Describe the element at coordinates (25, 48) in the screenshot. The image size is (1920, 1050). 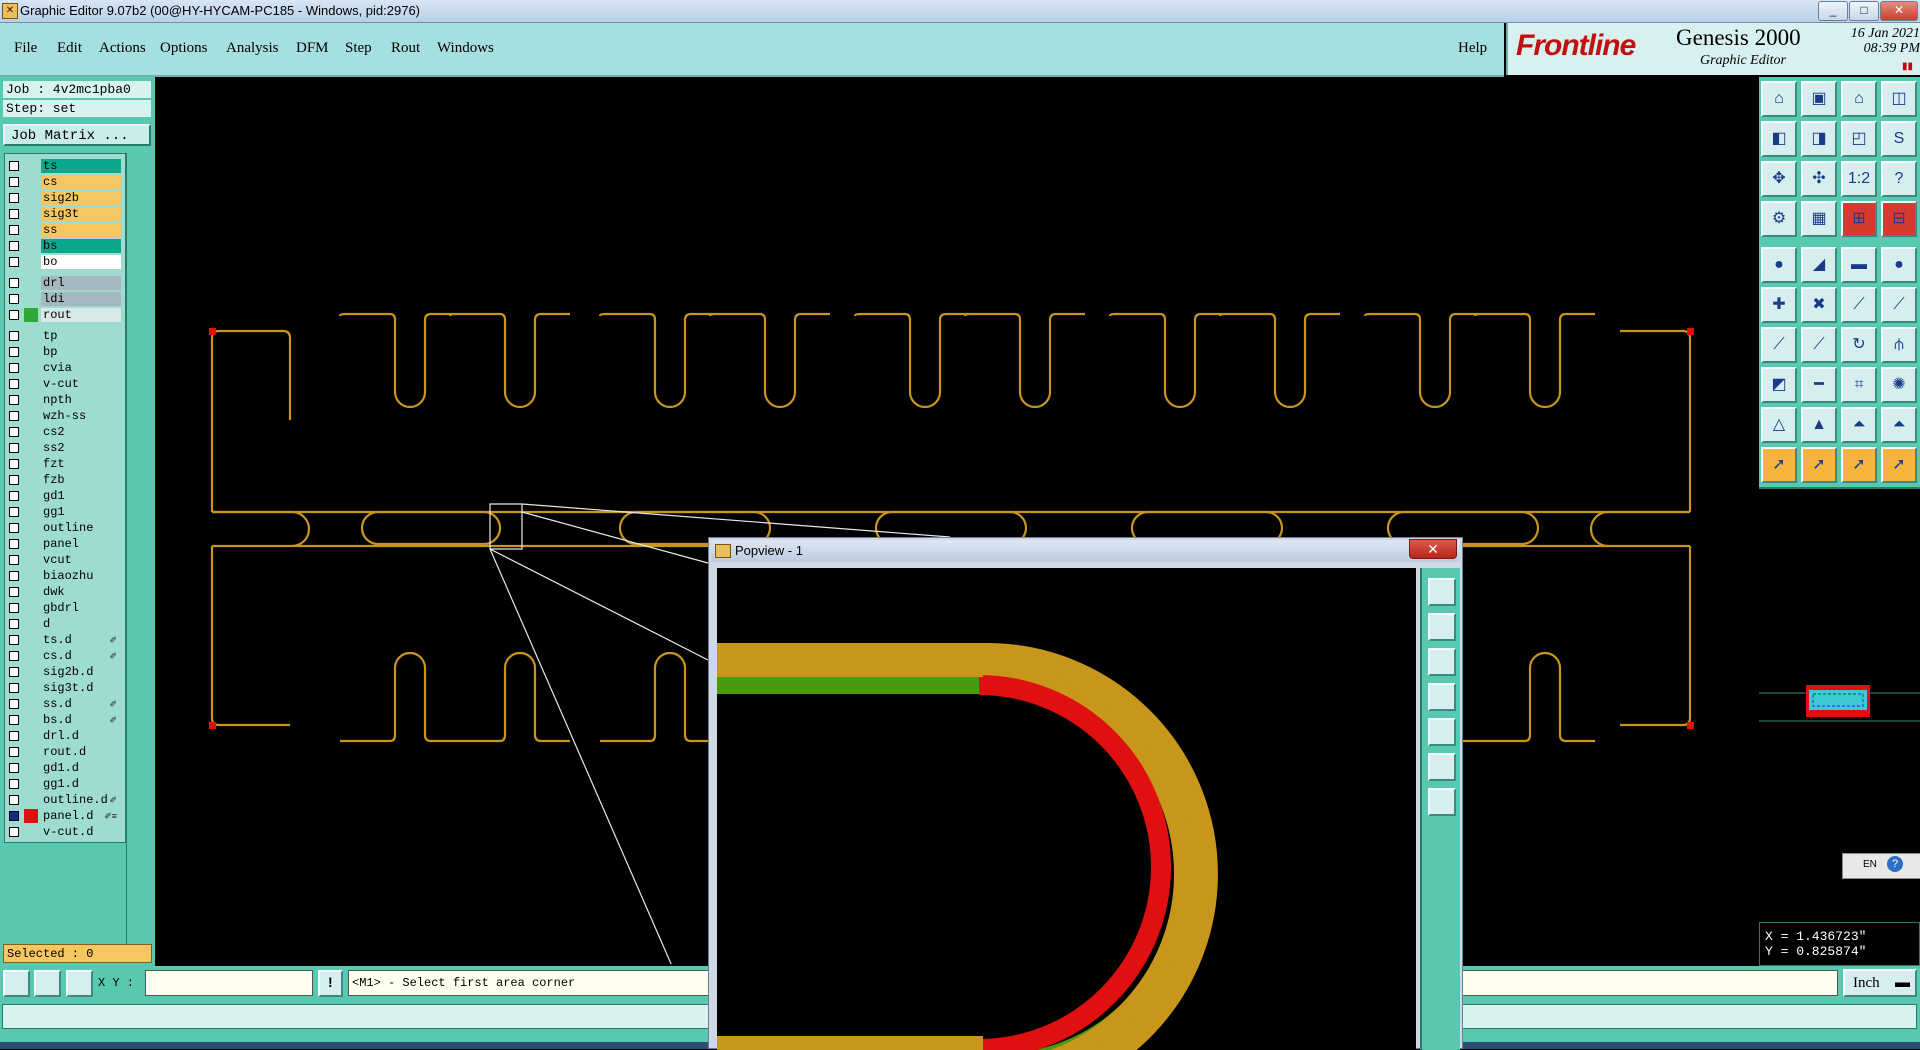
I see `menu-file: File` at that location.